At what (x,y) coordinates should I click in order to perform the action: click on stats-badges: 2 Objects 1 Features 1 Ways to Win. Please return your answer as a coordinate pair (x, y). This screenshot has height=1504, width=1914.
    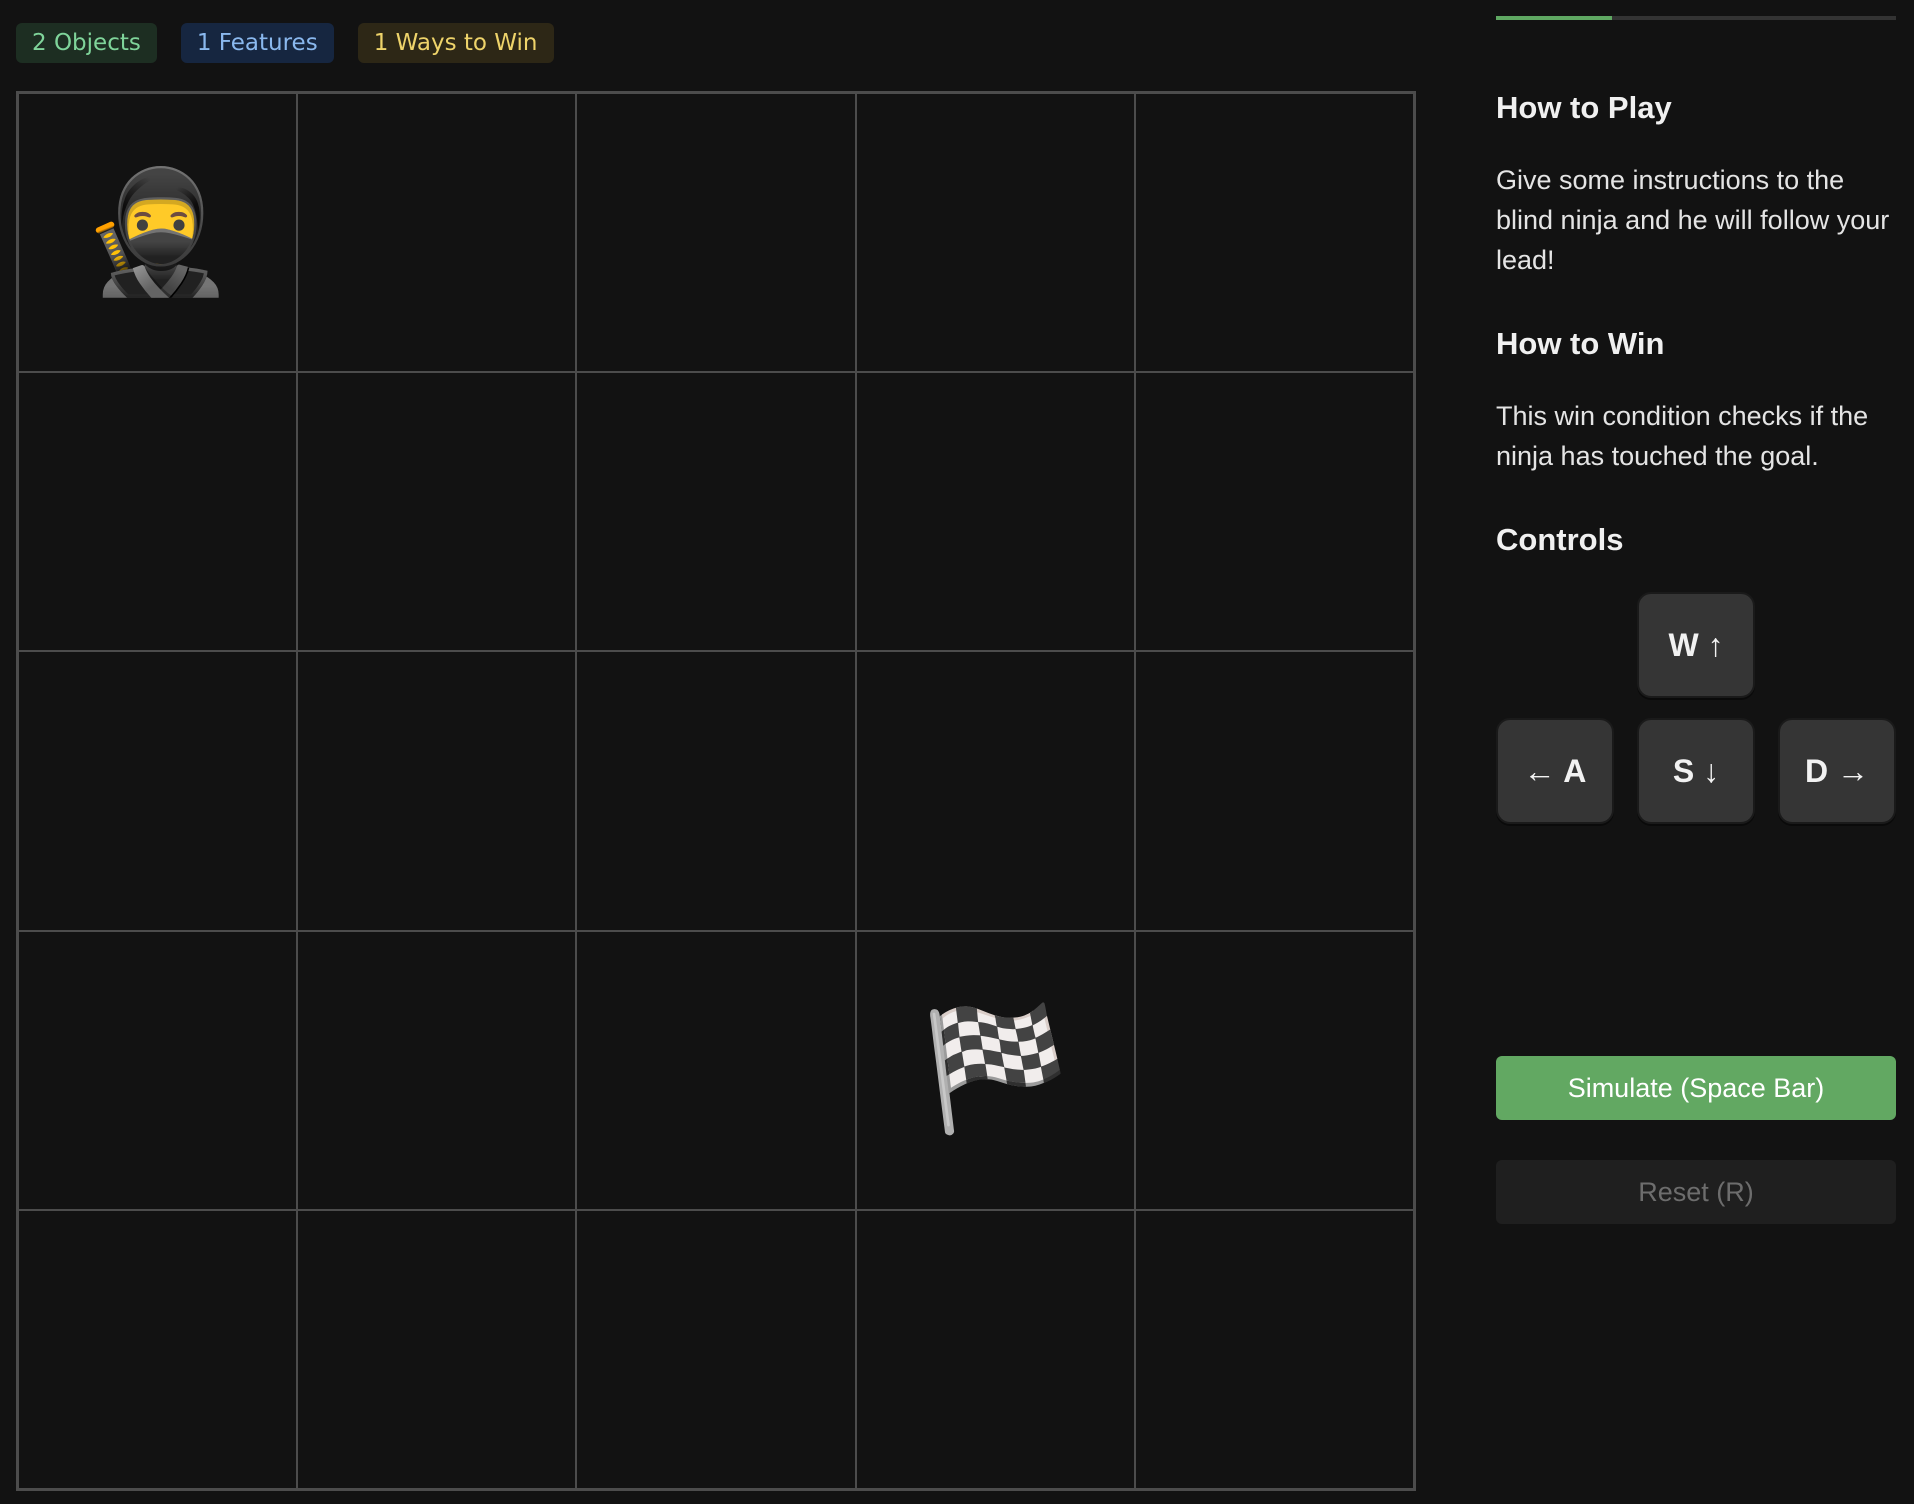
    Looking at the image, I should click on (285, 43).